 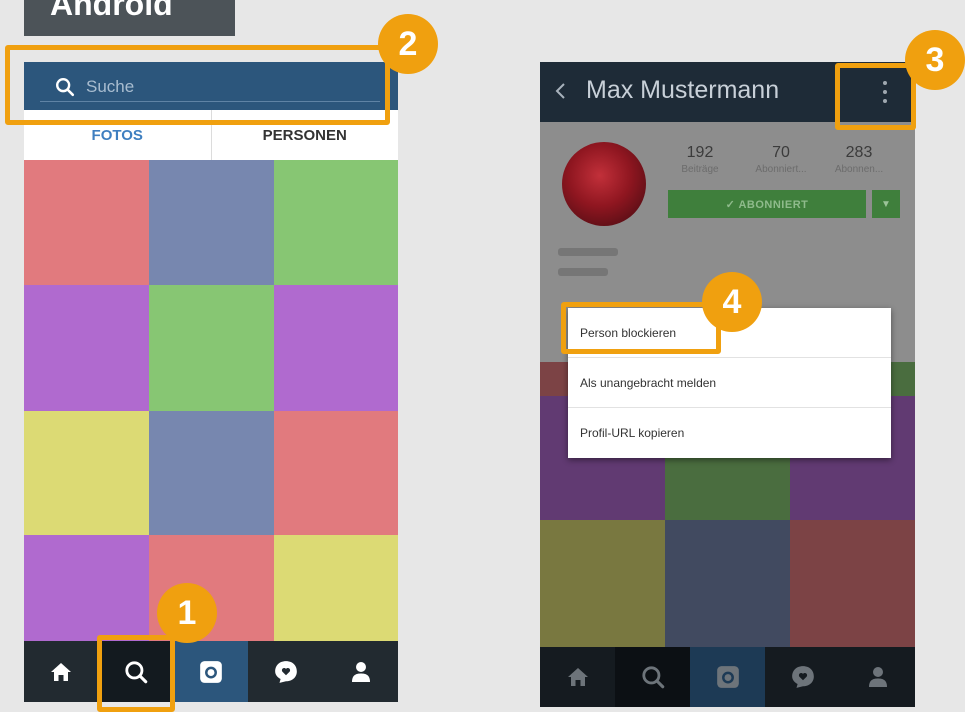 I want to click on step-marker-2: 2, so click(x=408, y=44).